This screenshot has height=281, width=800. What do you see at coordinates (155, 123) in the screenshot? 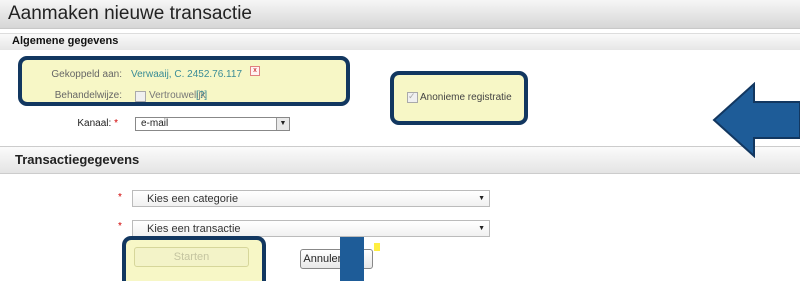
I see `channel-select-value: e-mail` at bounding box center [155, 123].